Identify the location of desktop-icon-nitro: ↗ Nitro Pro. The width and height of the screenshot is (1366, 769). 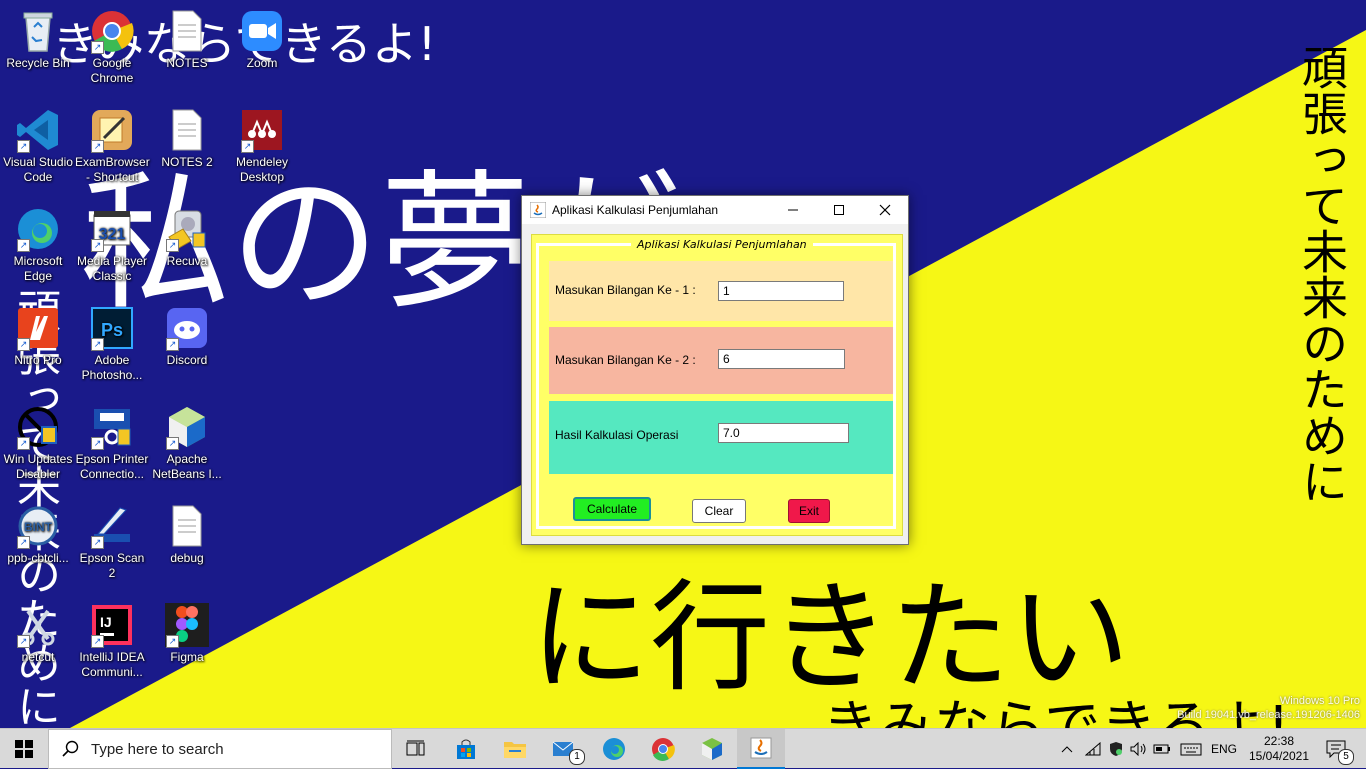
(38, 336).